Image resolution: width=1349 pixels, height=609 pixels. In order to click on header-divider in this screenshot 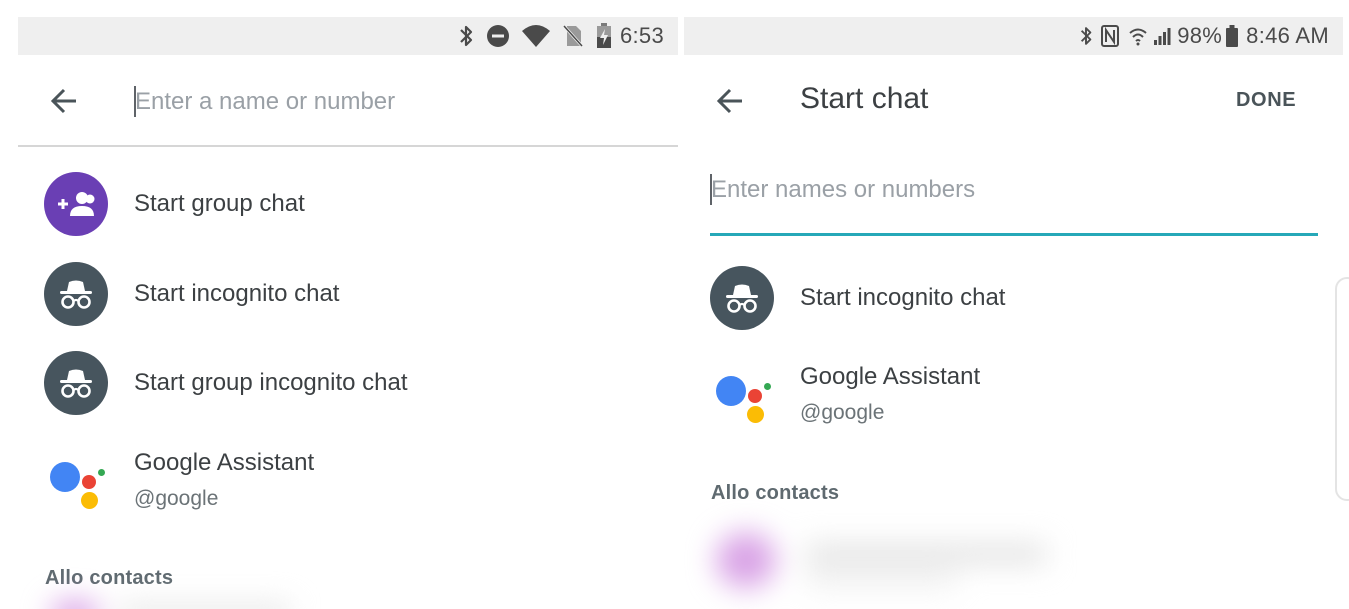, I will do `click(348, 146)`.